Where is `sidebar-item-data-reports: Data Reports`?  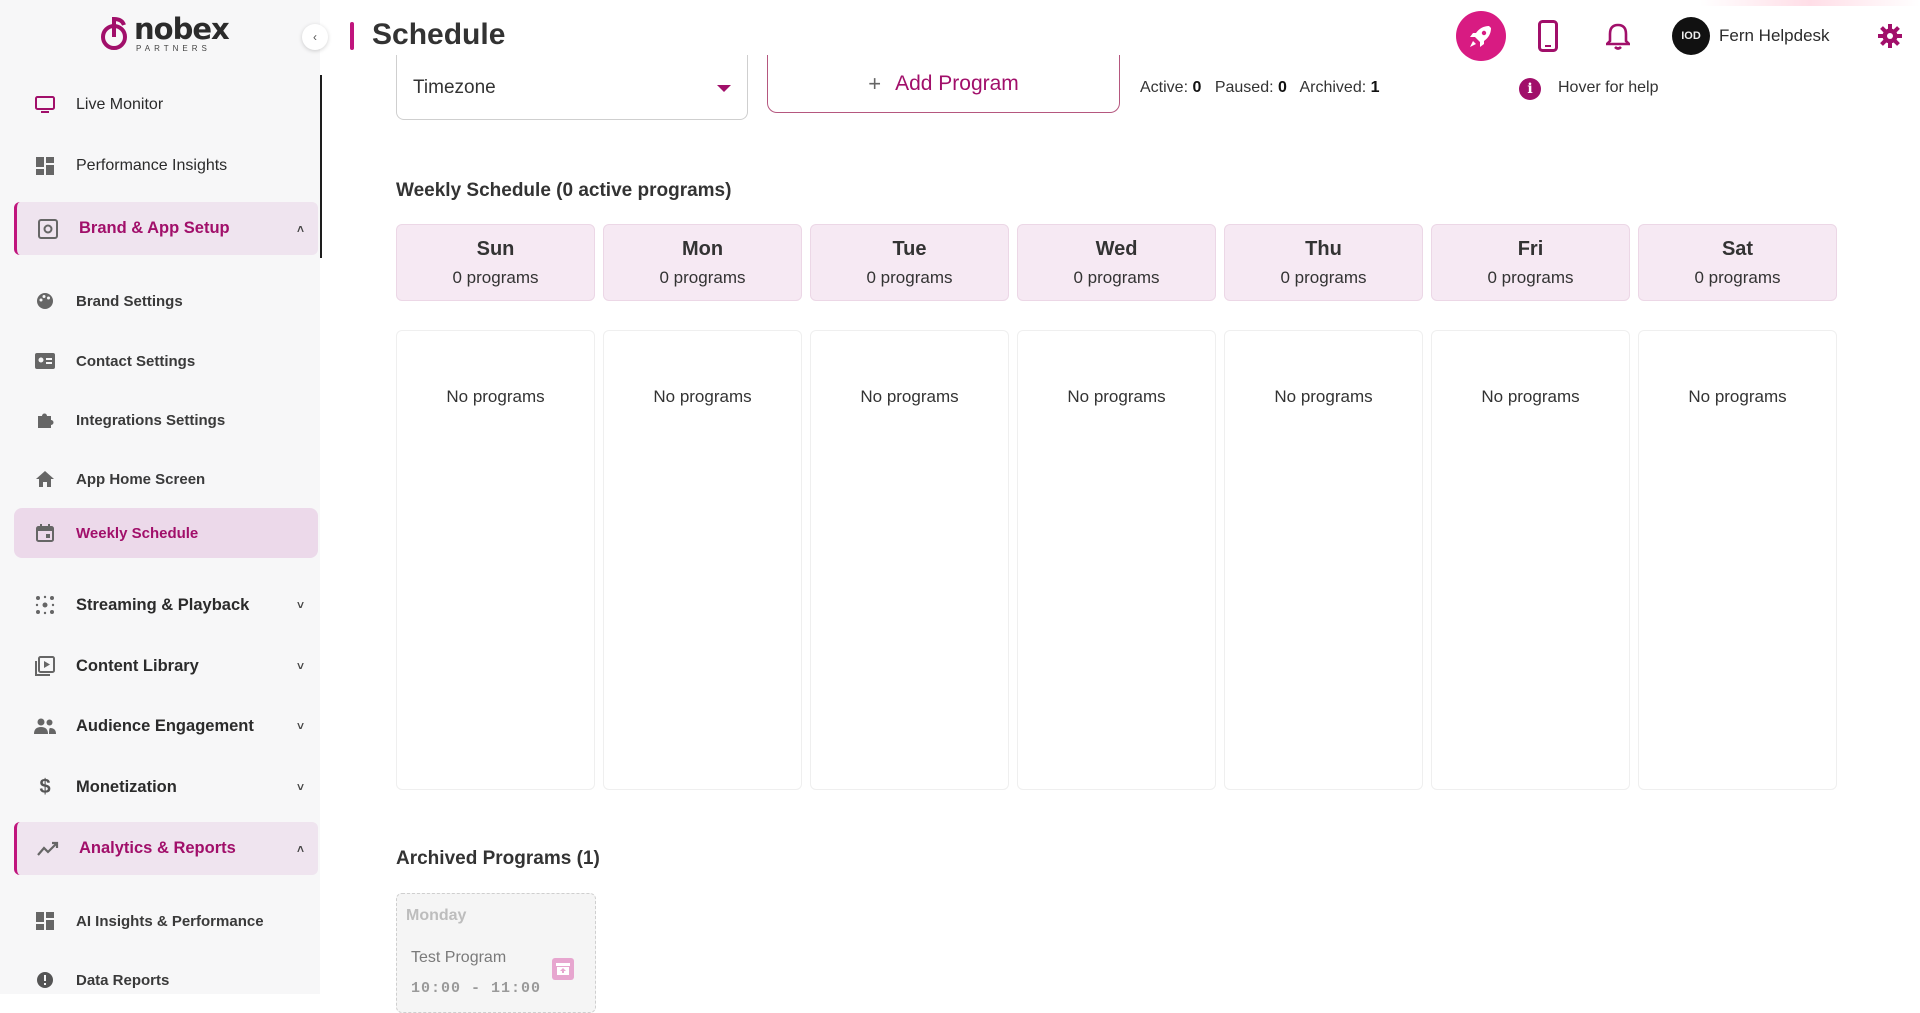 sidebar-item-data-reports: Data Reports is located at coordinates (166, 980).